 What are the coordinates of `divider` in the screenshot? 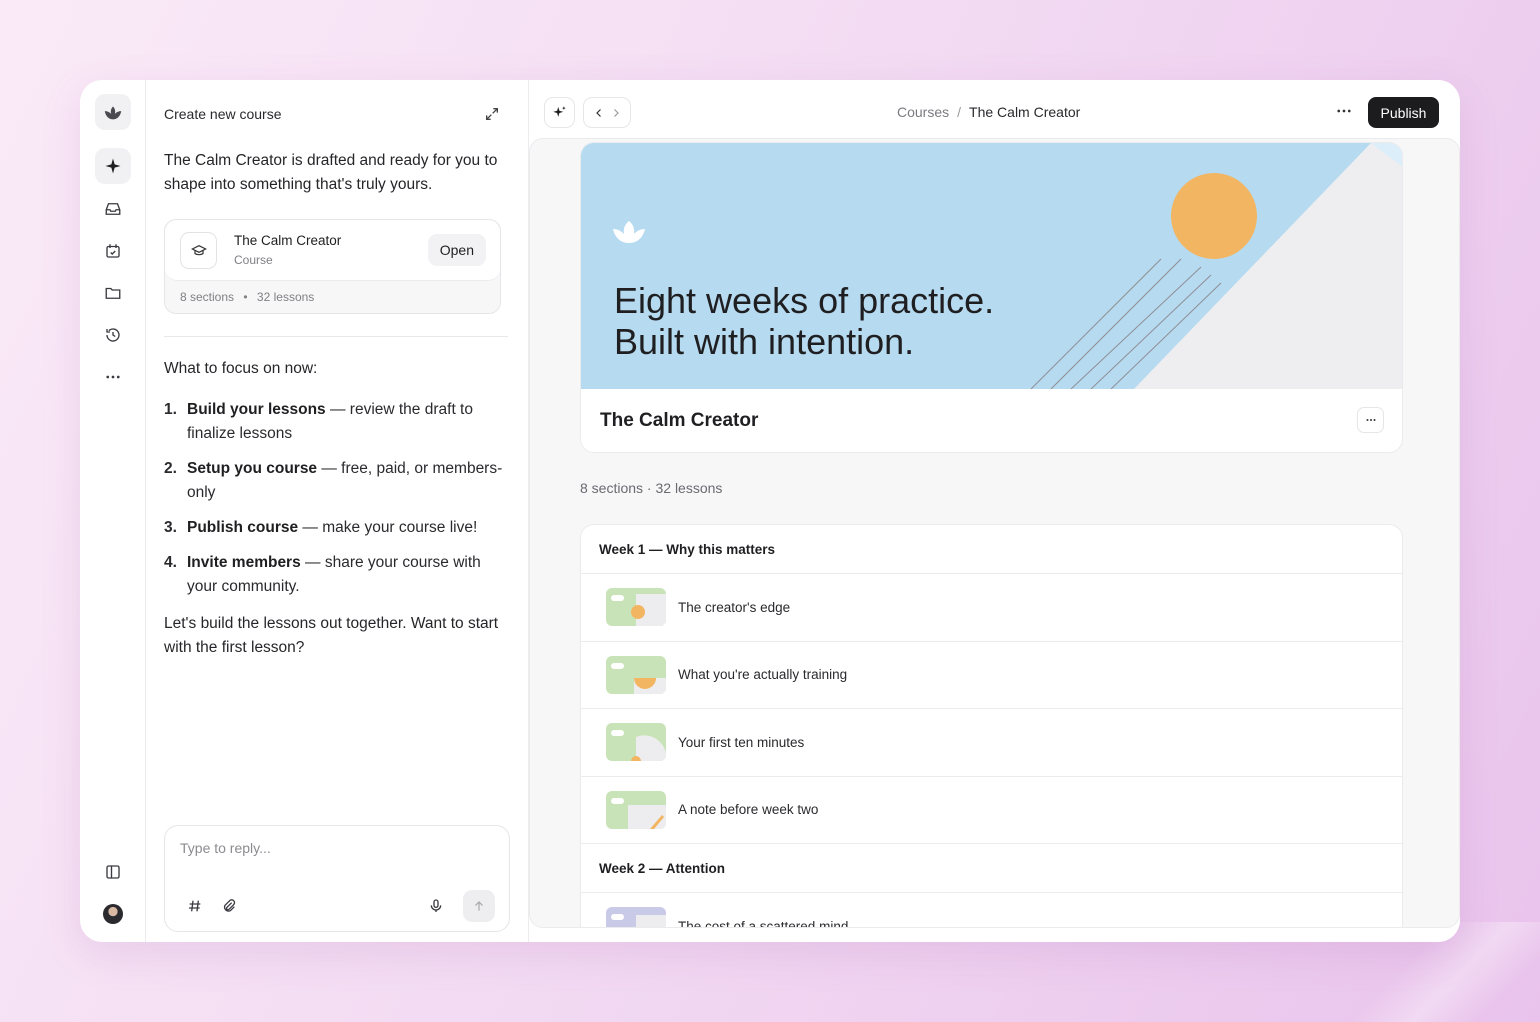 It's located at (336, 336).